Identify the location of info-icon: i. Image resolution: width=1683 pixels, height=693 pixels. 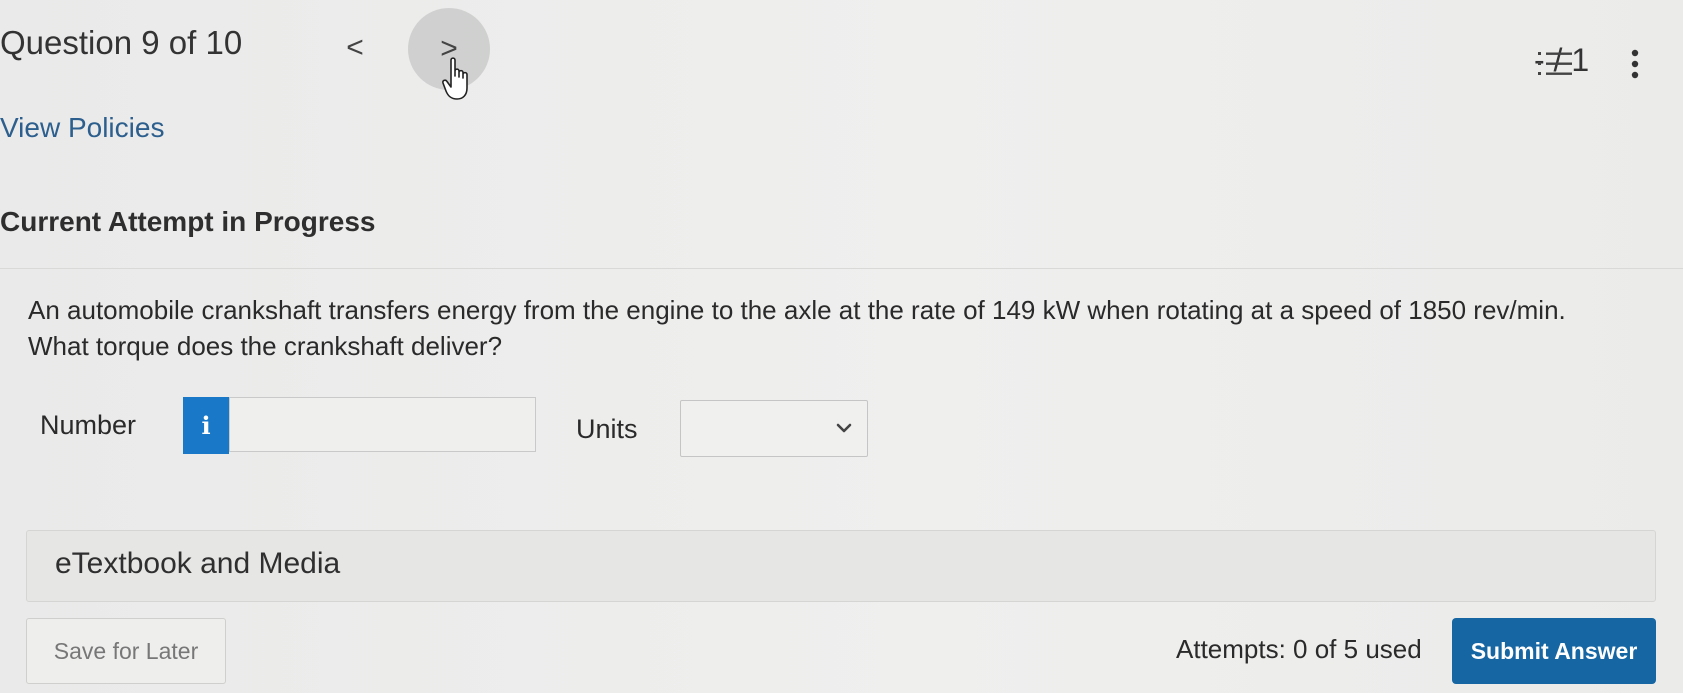
(206, 425).